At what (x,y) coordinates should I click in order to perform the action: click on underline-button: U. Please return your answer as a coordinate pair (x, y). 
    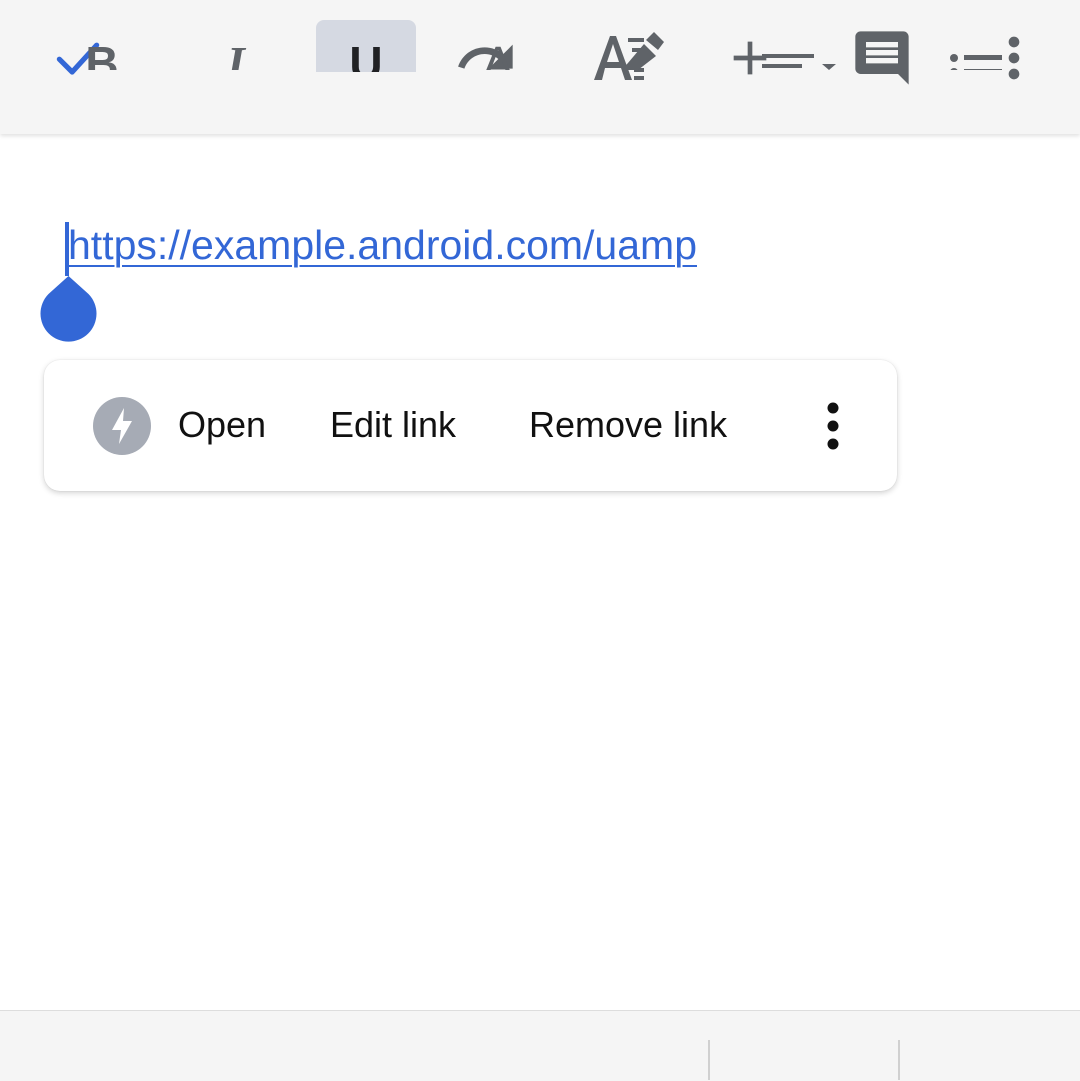
    Looking at the image, I should click on (366, 46).